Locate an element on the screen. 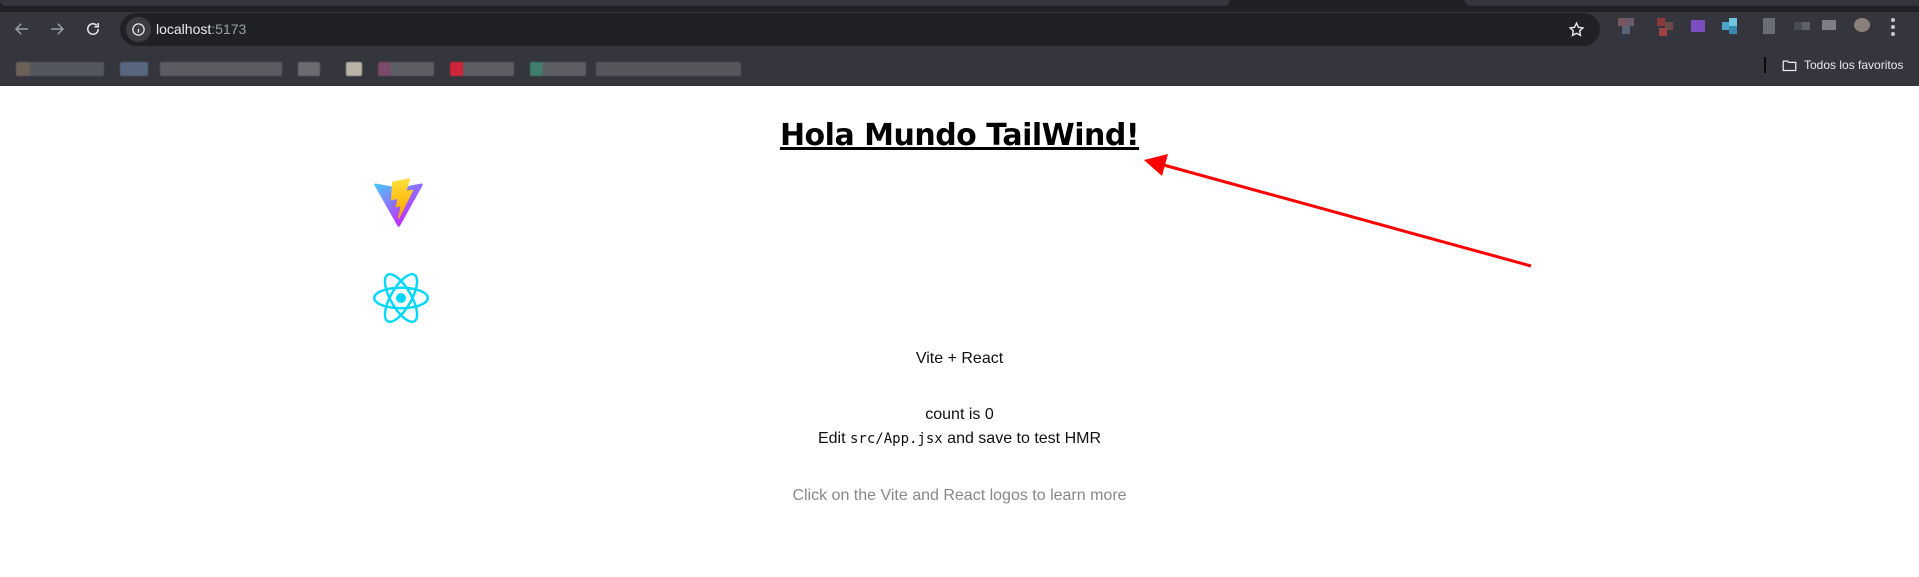 This screenshot has width=1919, height=577. reload-button is located at coordinates (93, 29).